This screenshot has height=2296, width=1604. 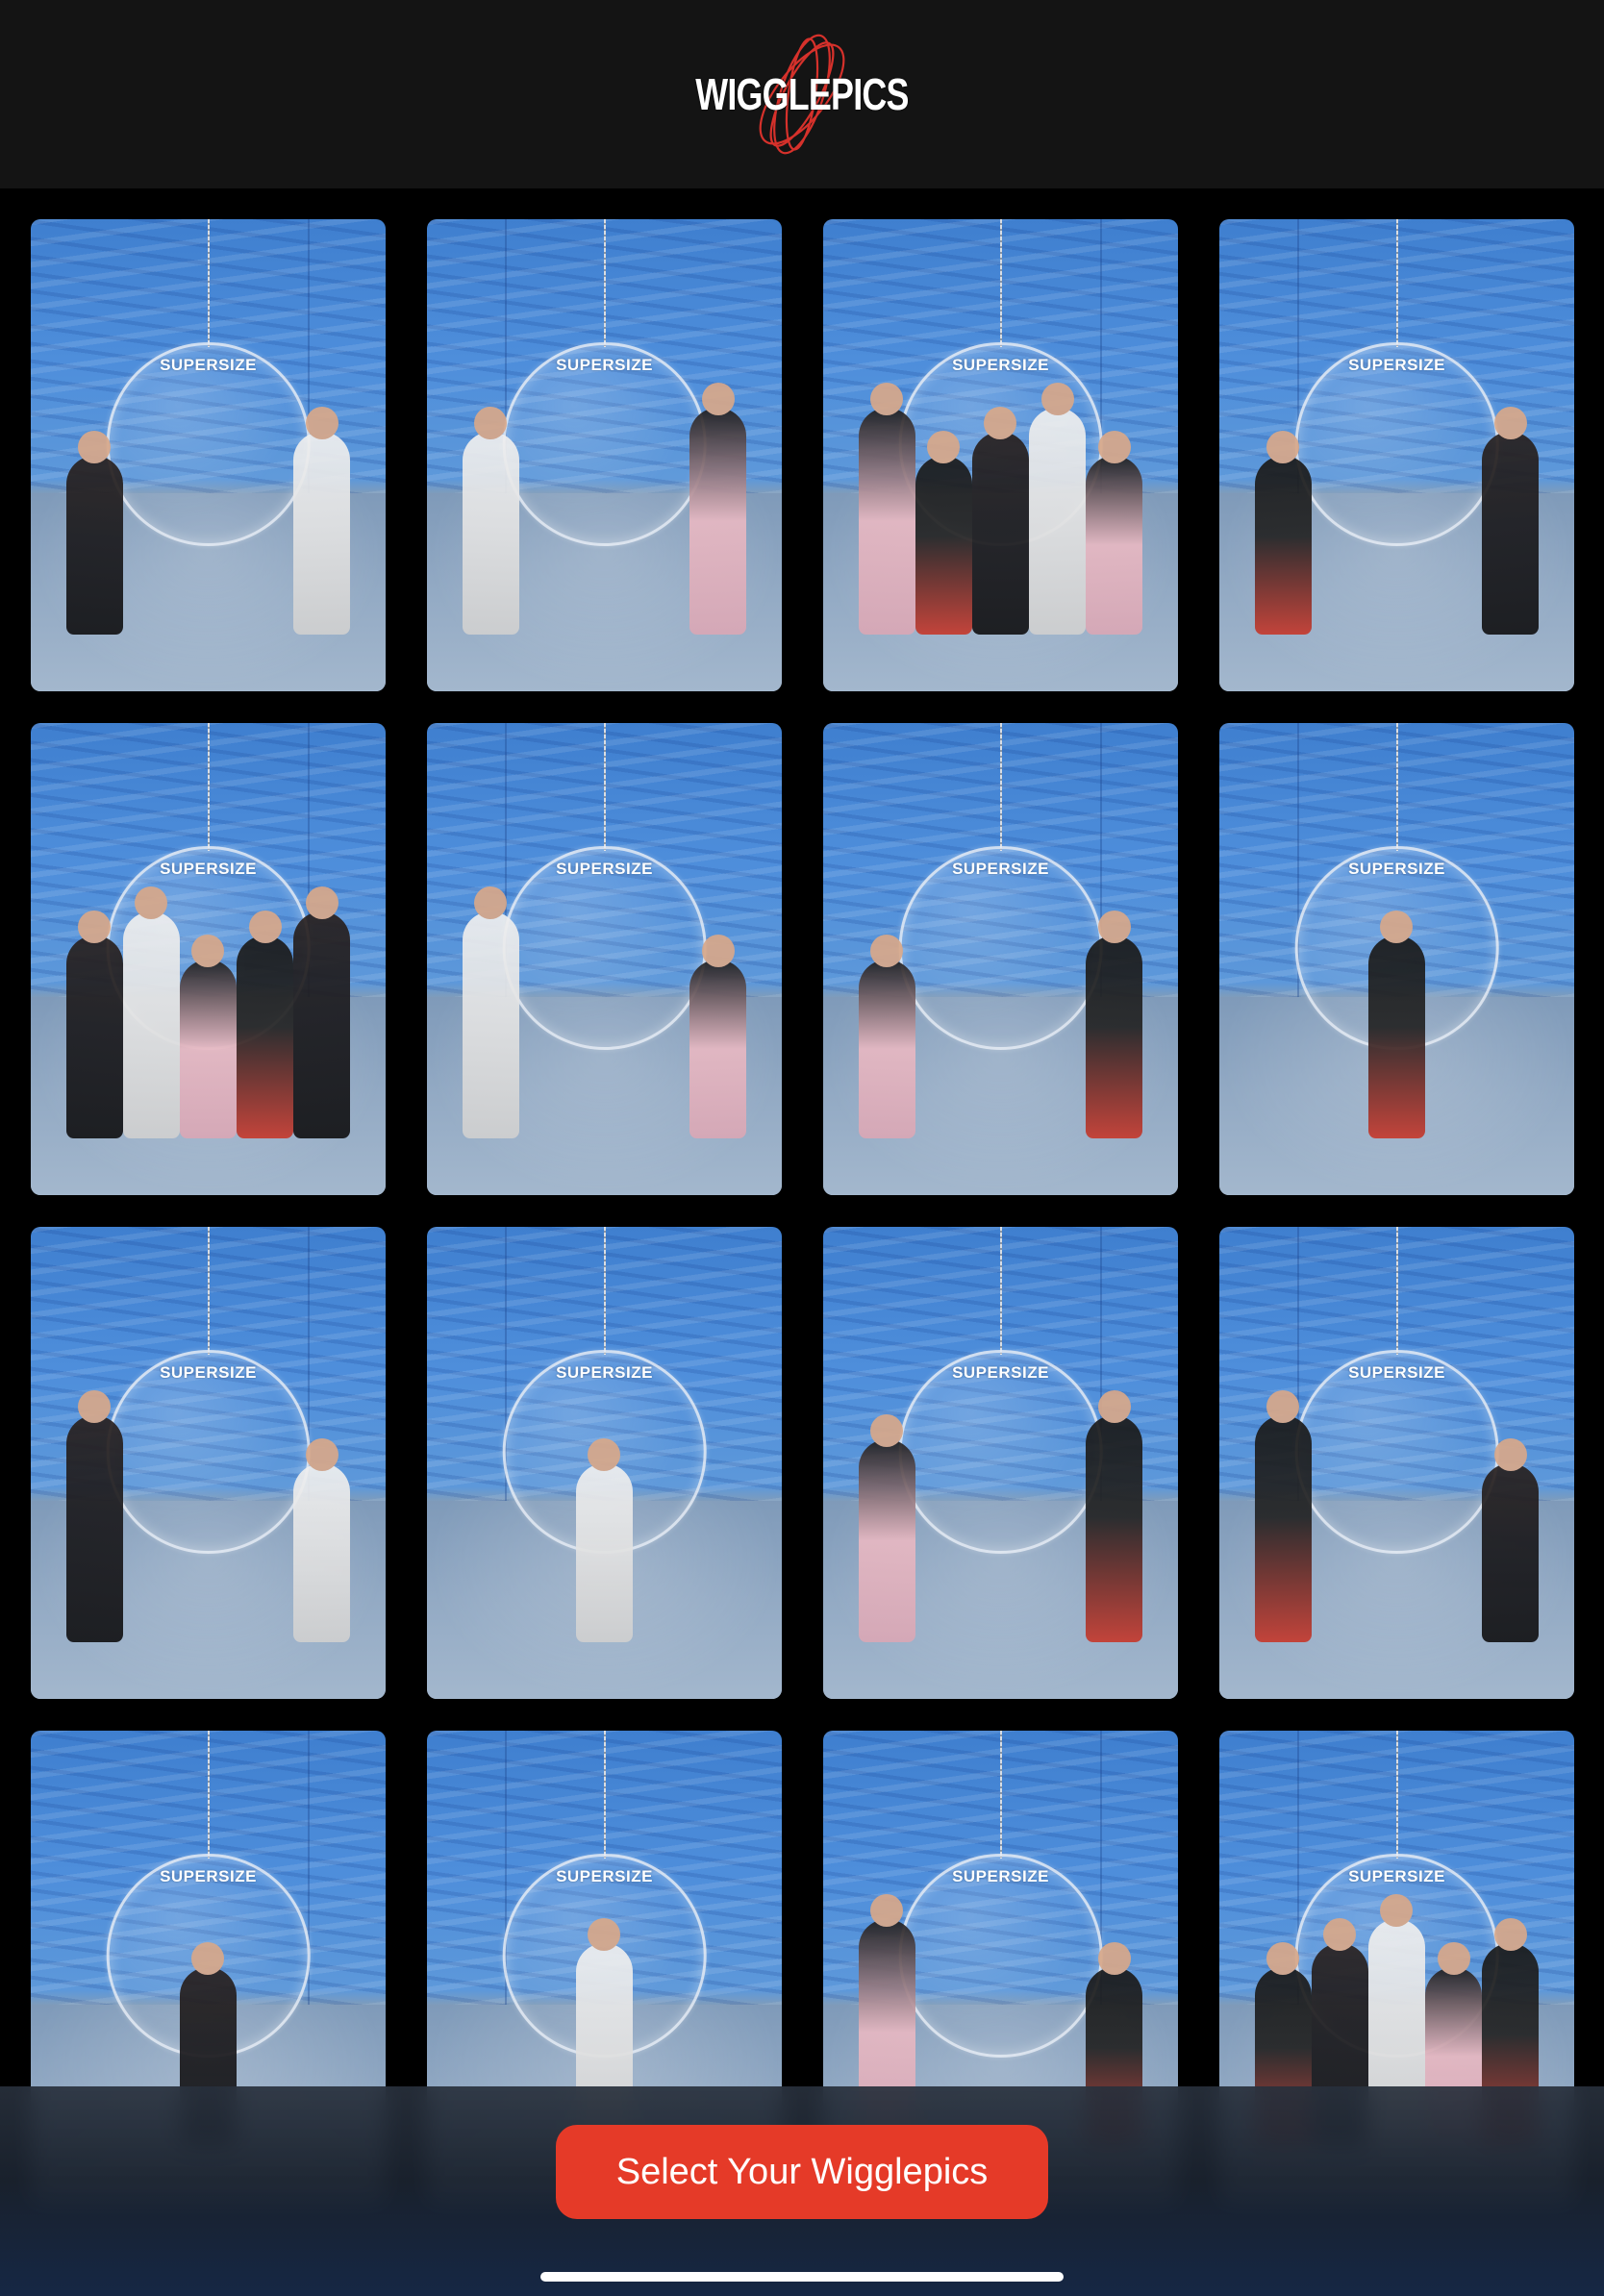 I want to click on app-header: WIGGLEPICS, so click(x=802, y=94).